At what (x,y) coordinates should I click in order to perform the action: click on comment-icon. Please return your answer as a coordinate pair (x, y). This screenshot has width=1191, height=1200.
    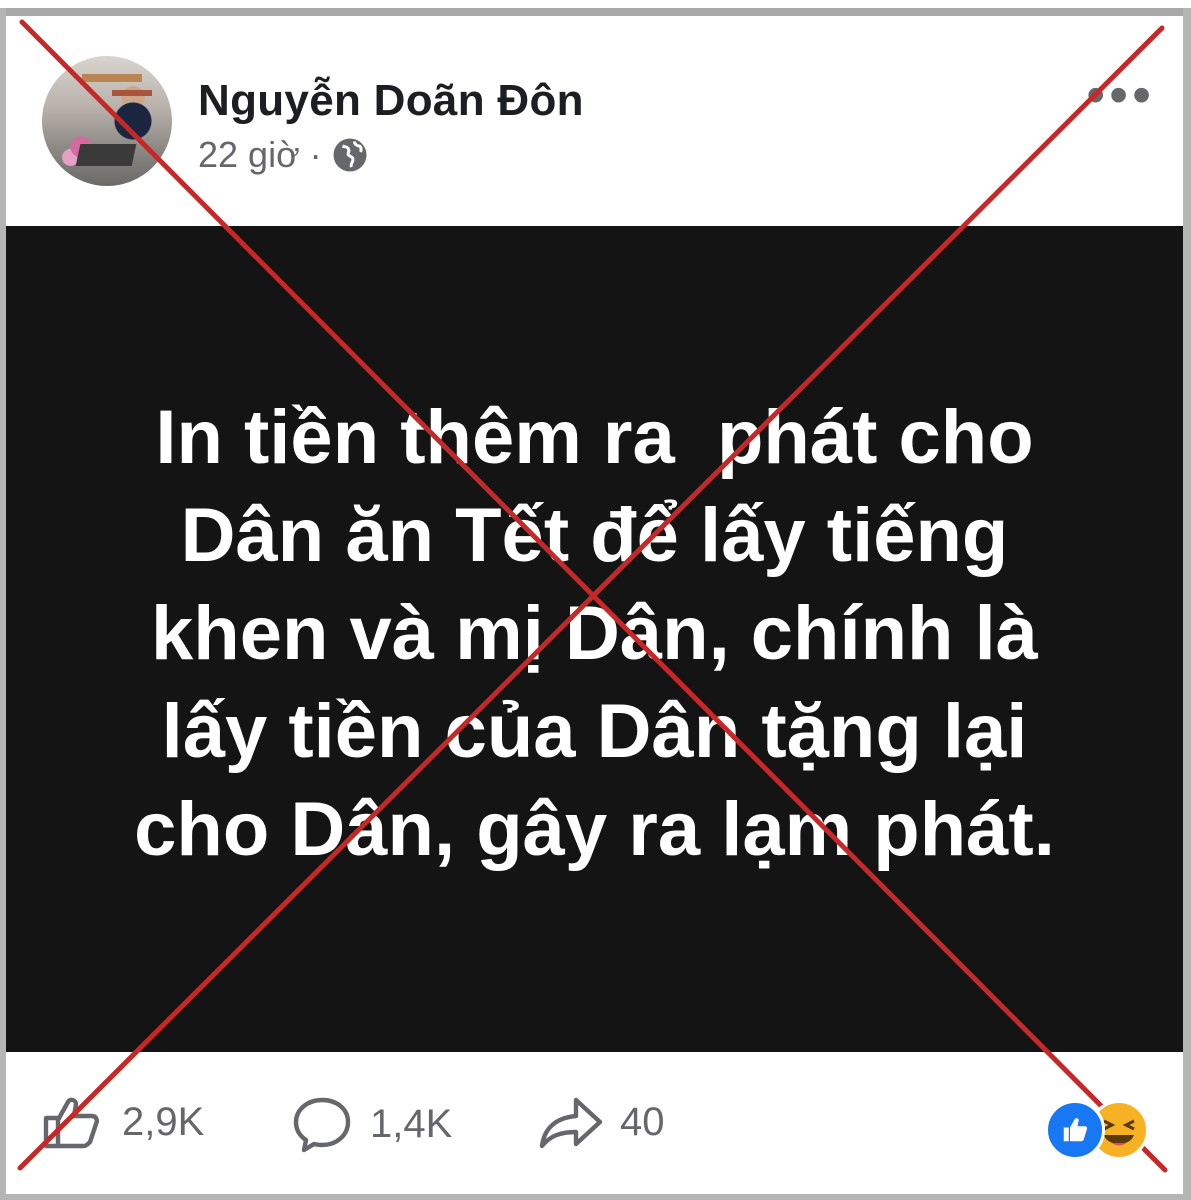
    Looking at the image, I should click on (322, 1125).